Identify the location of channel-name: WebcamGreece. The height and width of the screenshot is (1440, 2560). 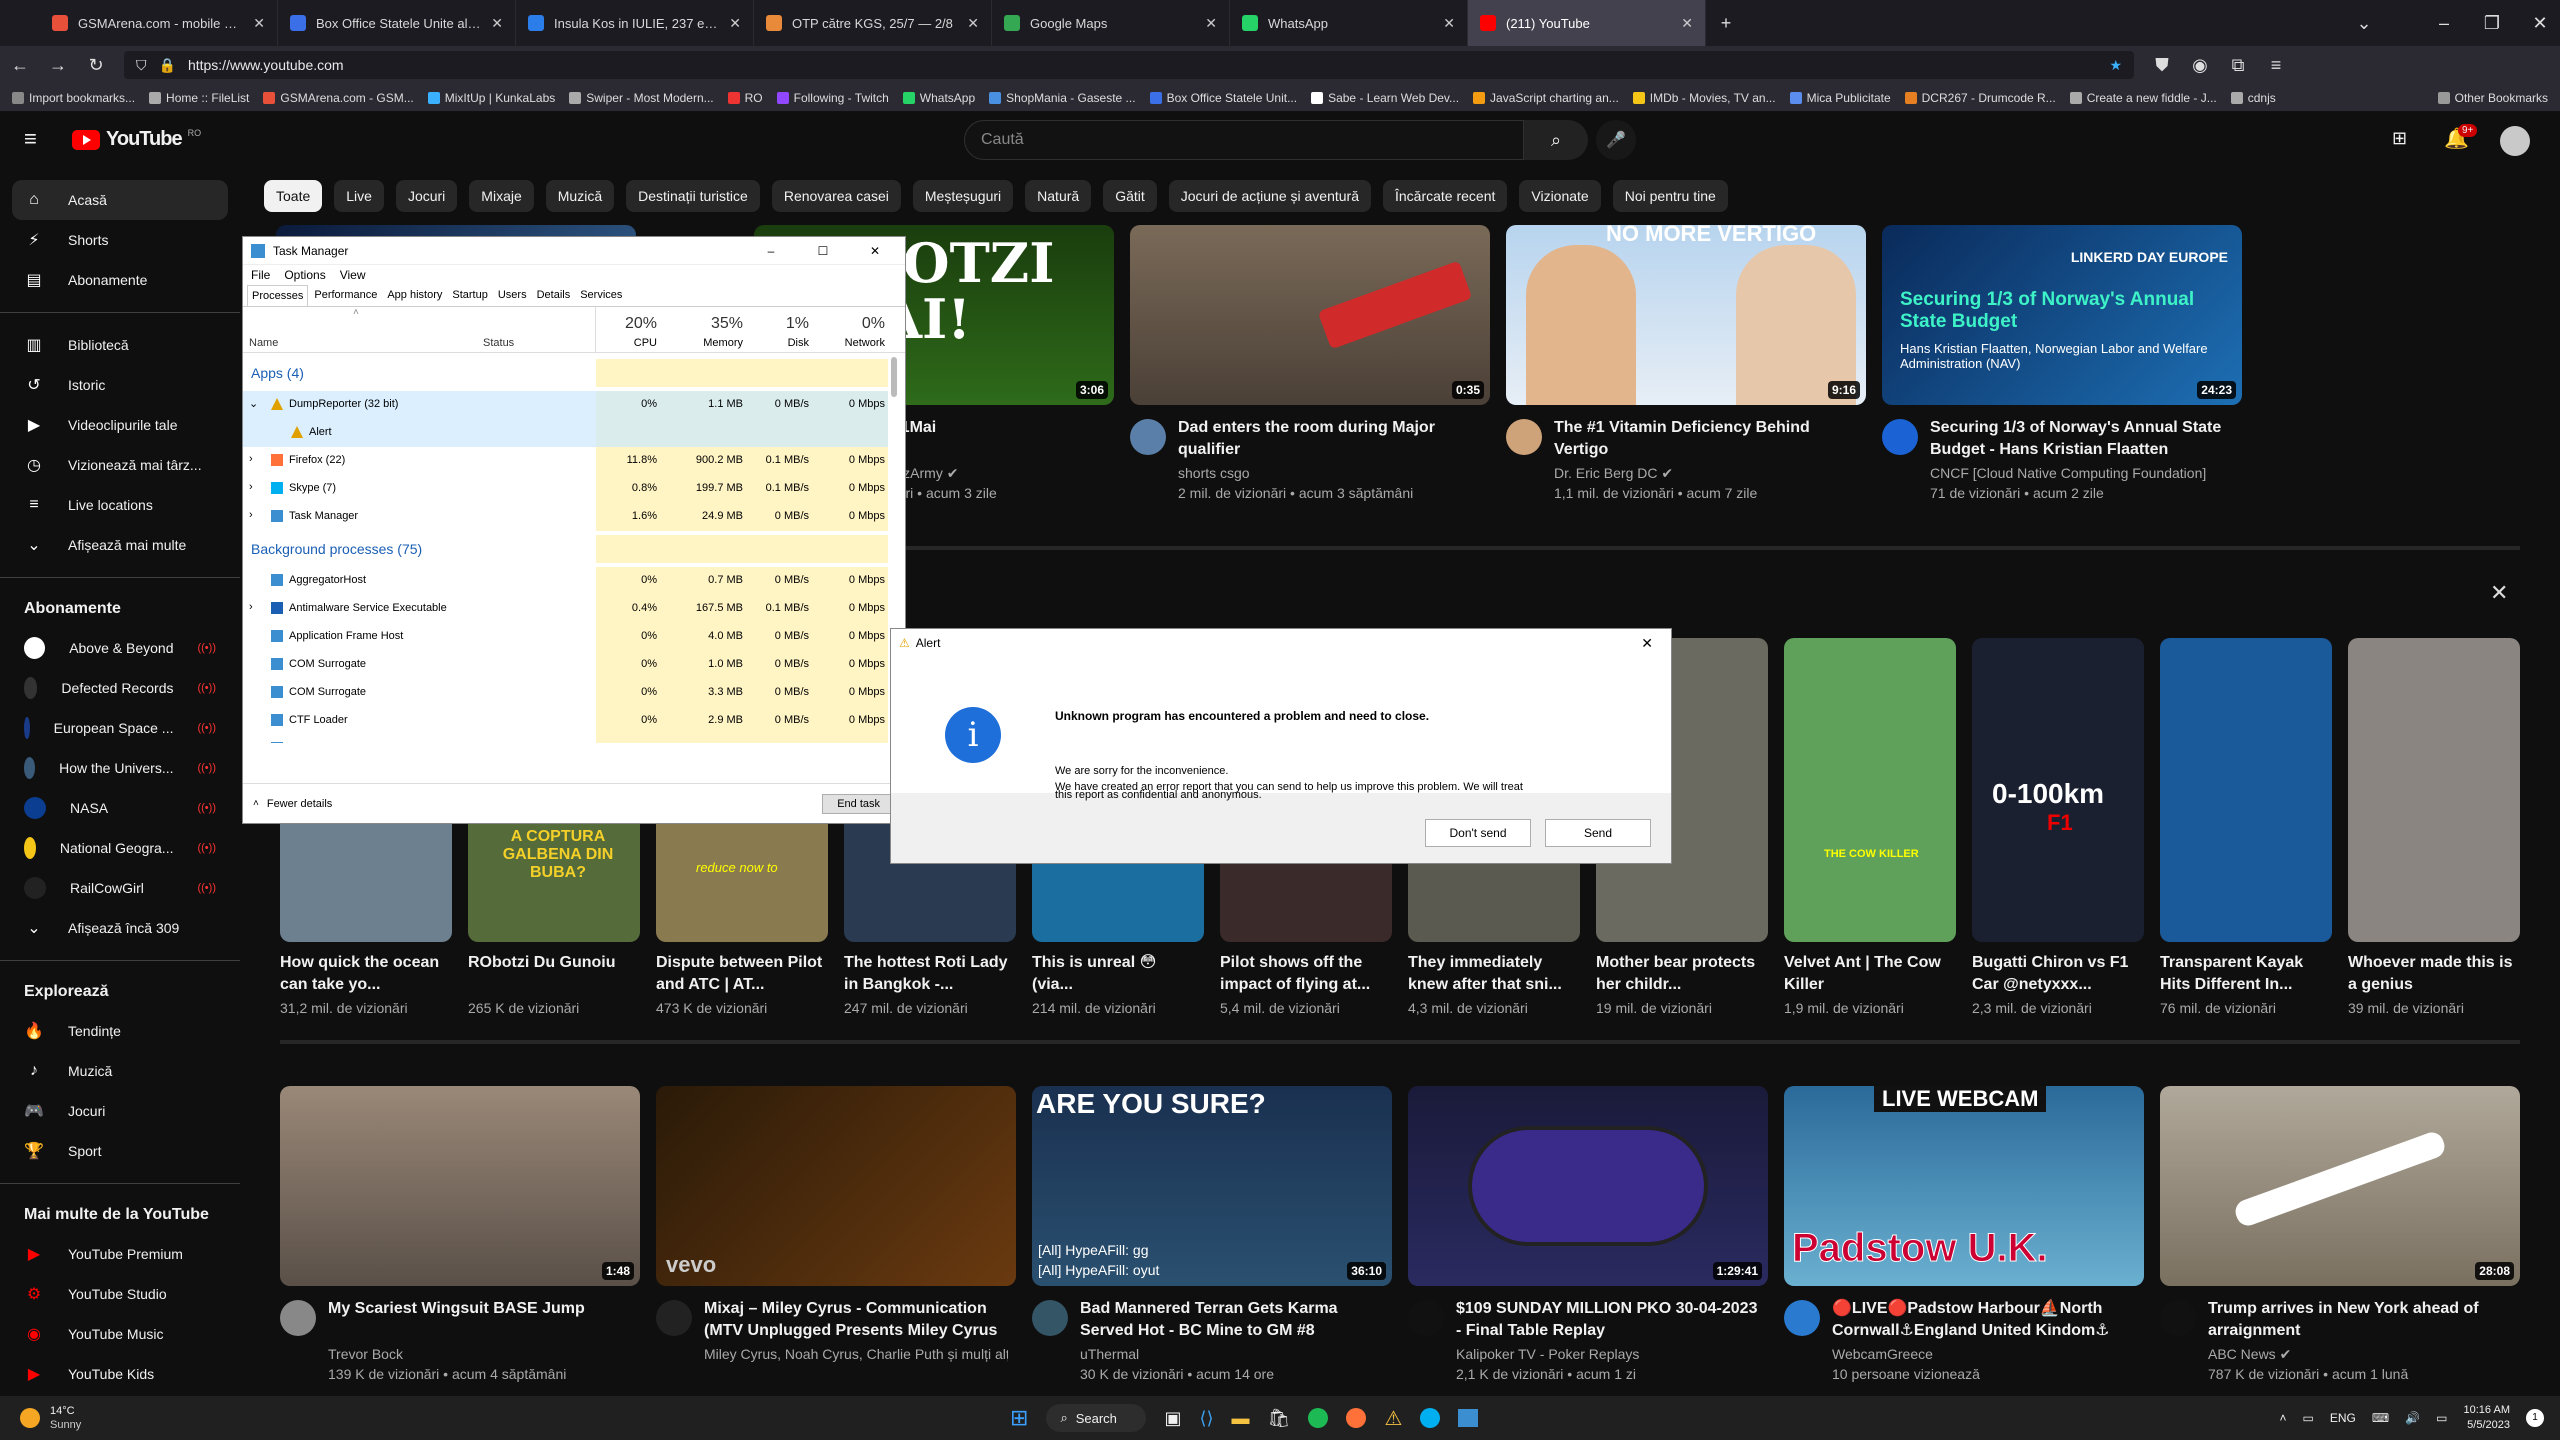
(1984, 1354).